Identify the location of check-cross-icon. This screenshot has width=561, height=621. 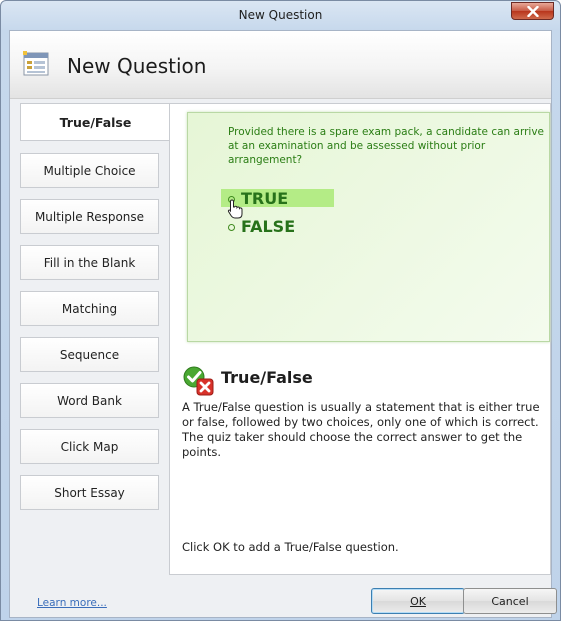
(199, 381).